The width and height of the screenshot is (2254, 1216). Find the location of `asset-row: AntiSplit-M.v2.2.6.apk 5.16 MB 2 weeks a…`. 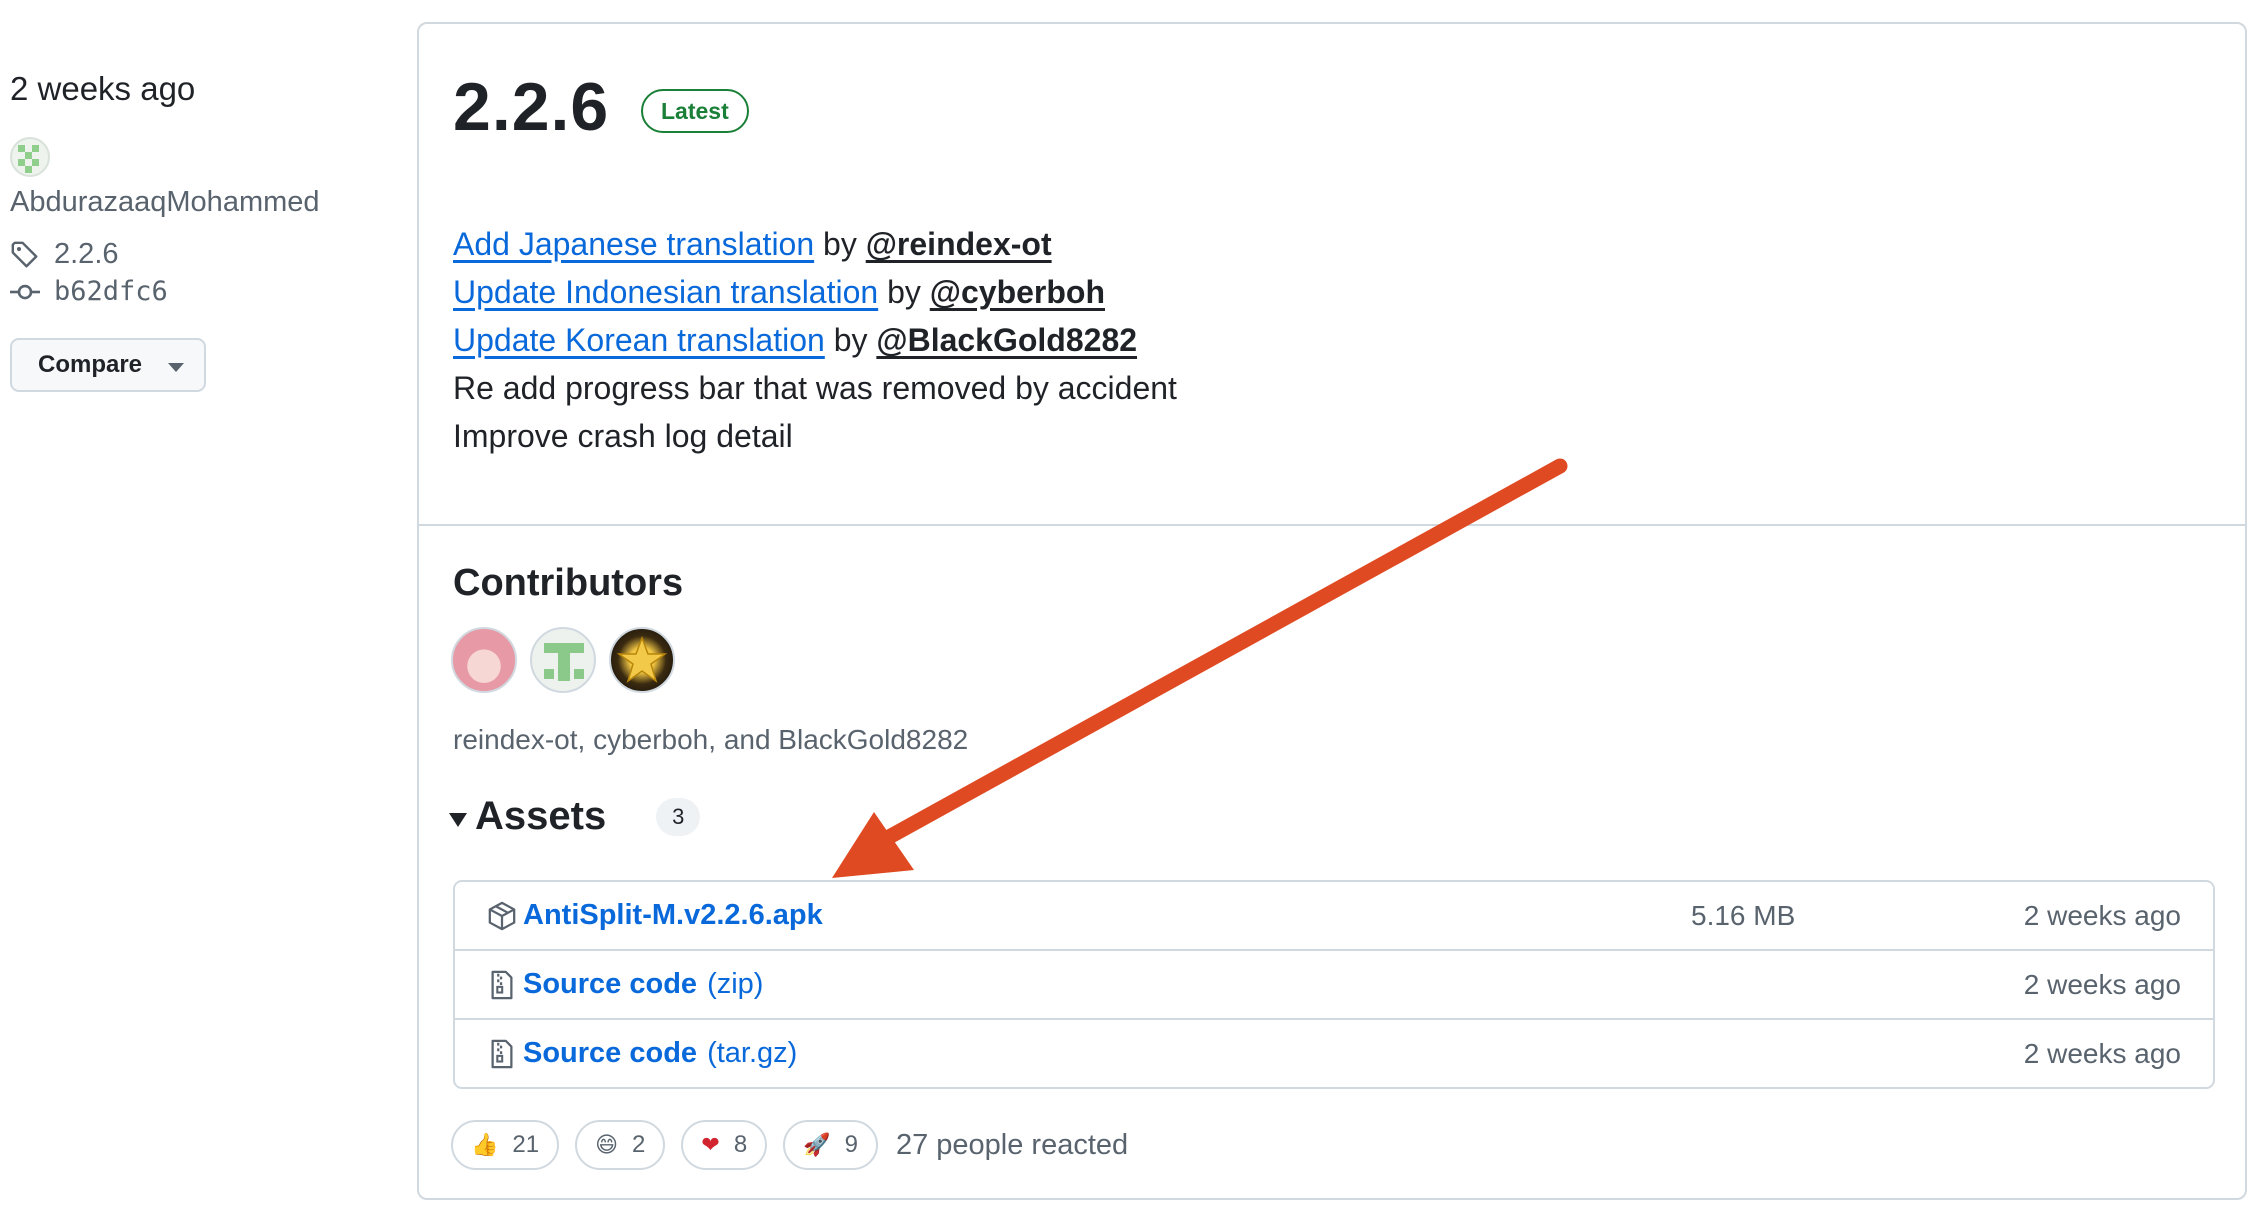

asset-row: AntiSplit-M.v2.2.6.apk 5.16 MB 2 weeks a… is located at coordinates (1334, 915).